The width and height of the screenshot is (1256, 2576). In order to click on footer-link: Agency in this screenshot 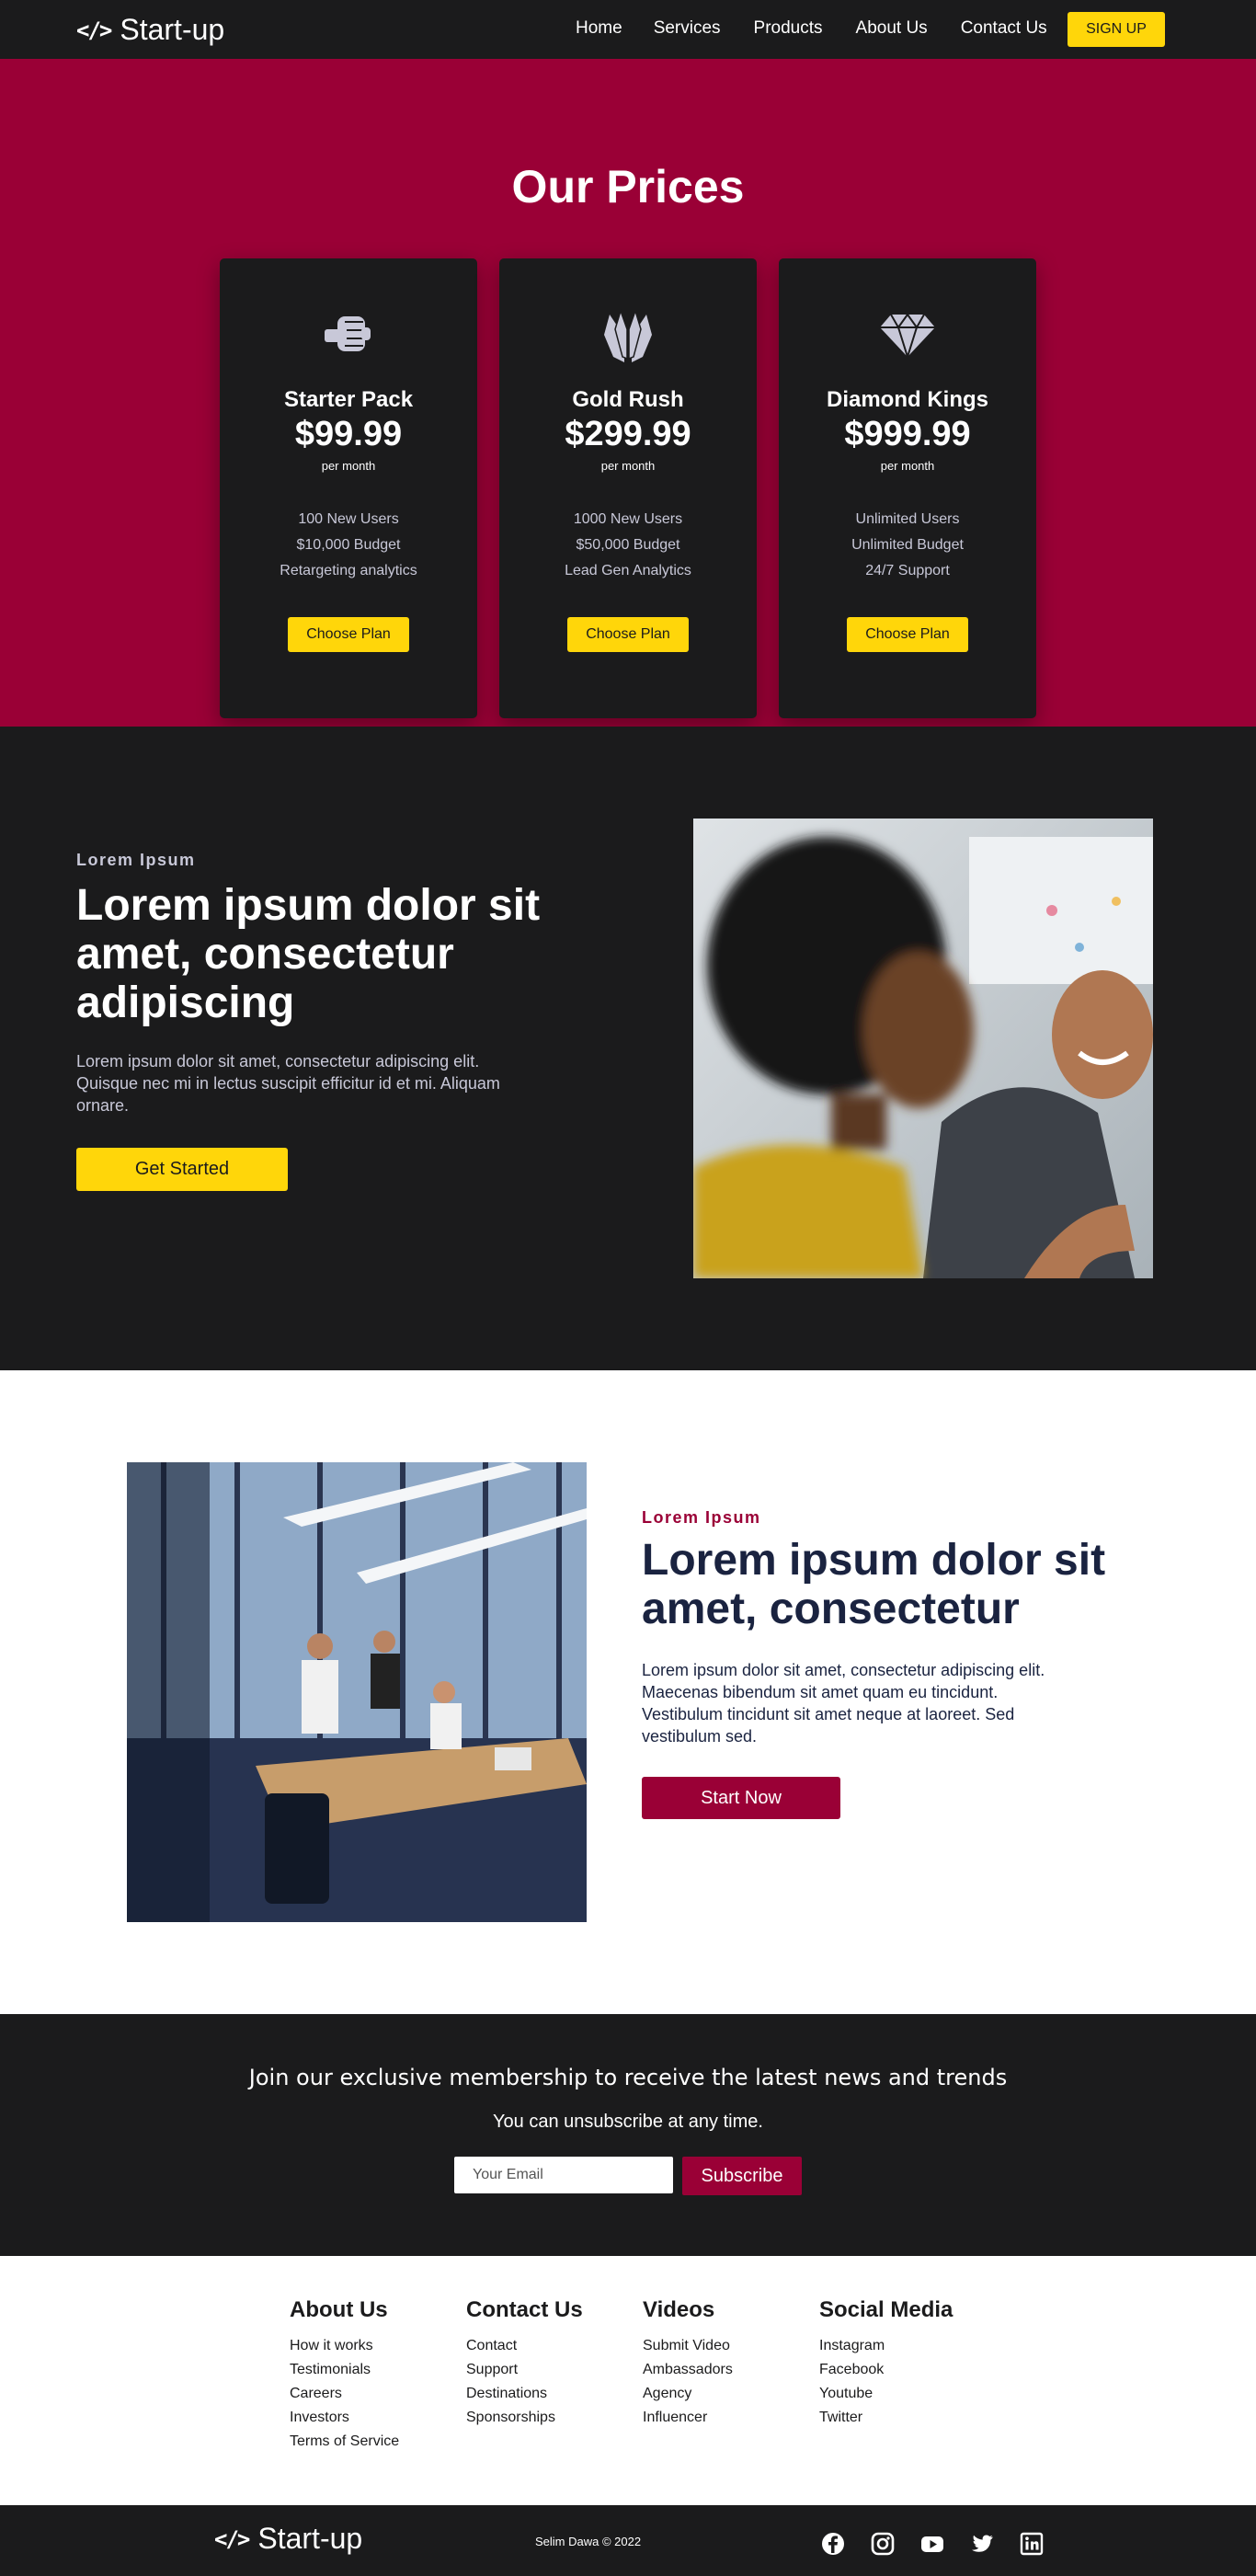, I will do `click(667, 2394)`.